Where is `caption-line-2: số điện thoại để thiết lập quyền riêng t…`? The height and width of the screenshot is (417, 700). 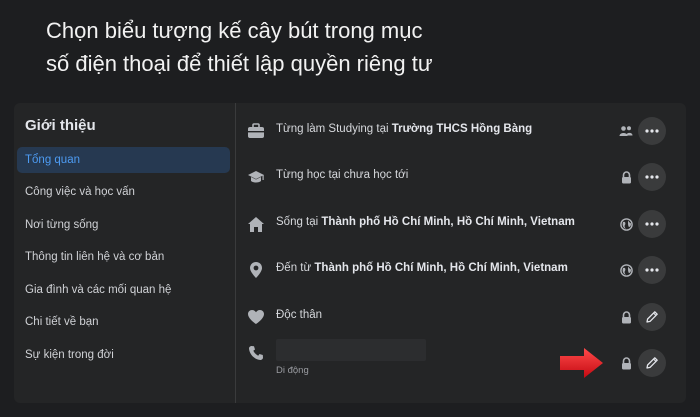 caption-line-2: số điện thoại để thiết lập quyền riêng t… is located at coordinates (239, 63).